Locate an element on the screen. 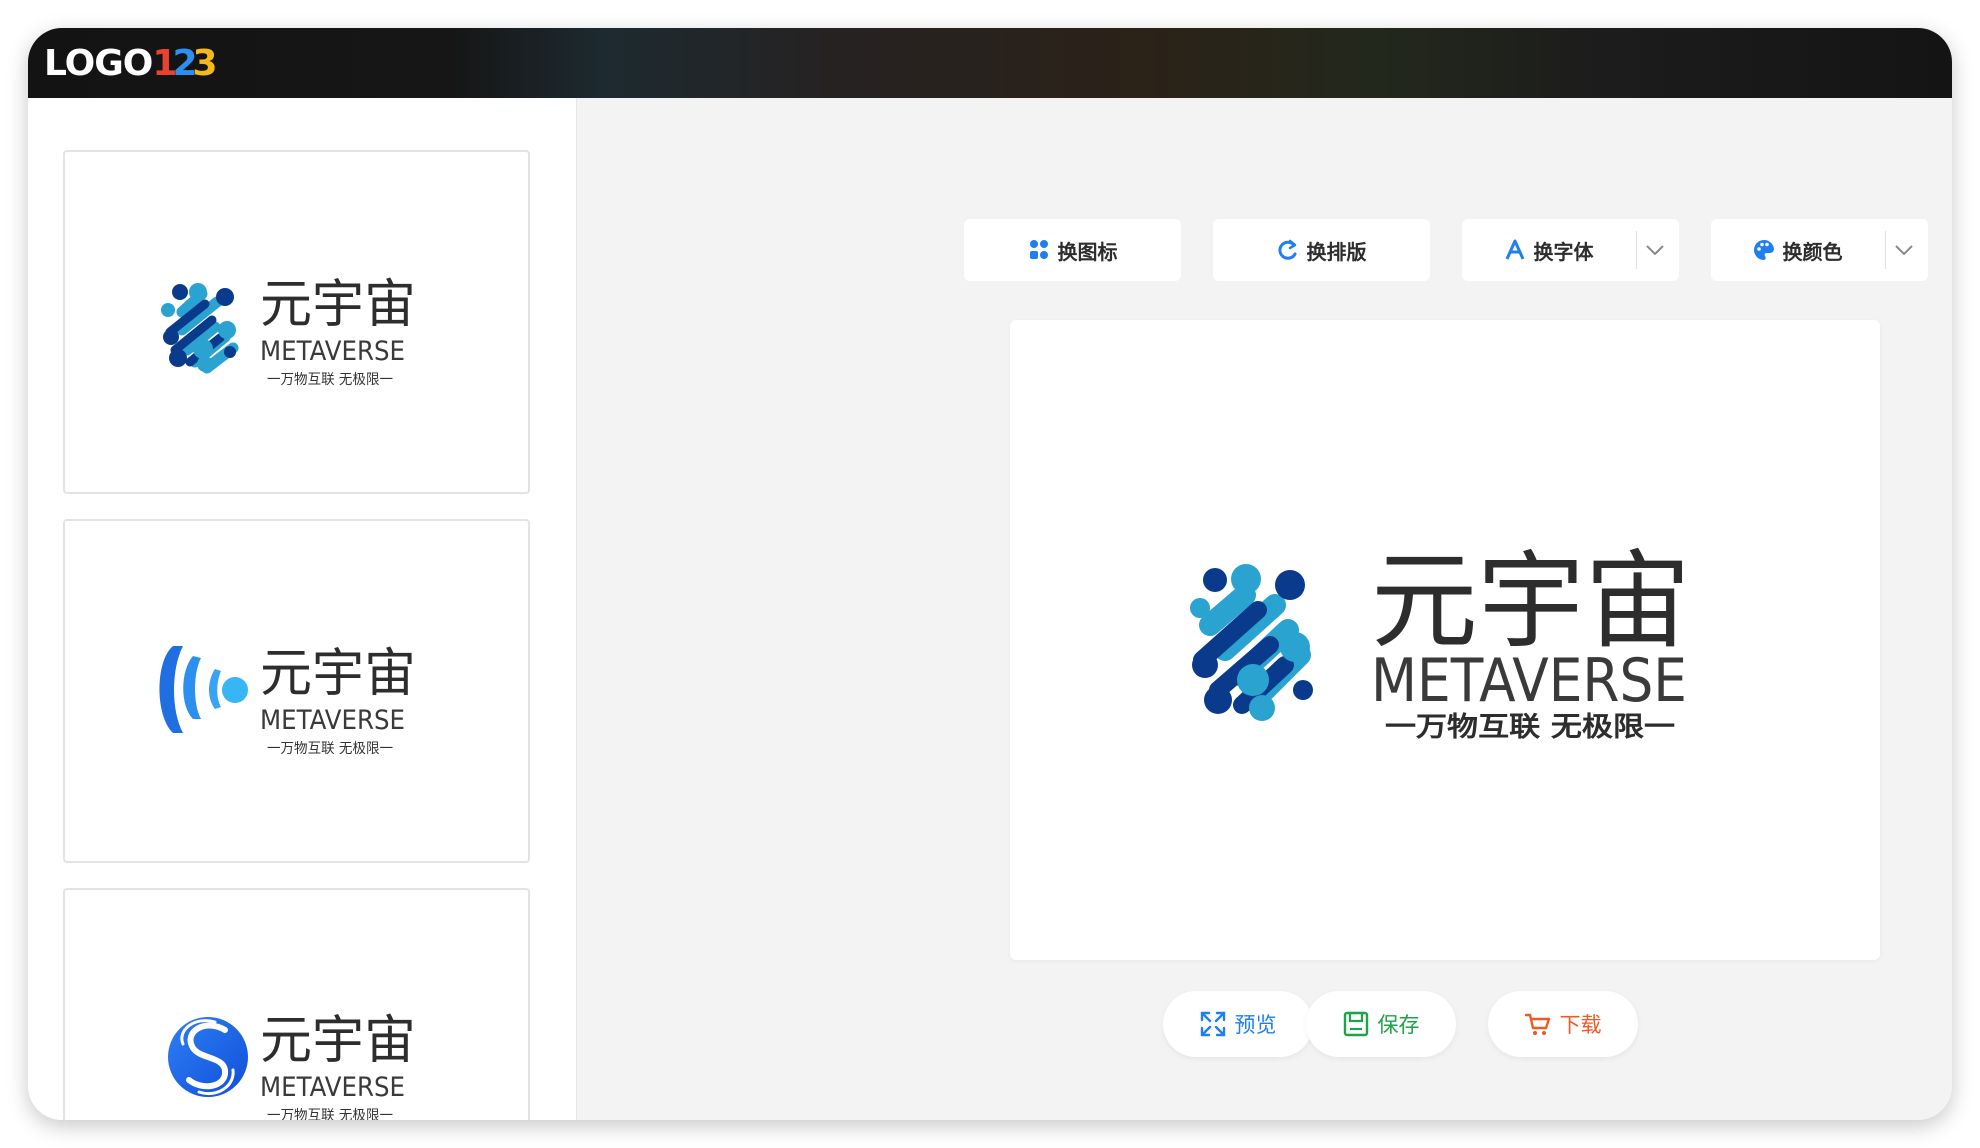 The image size is (1980, 1148). logo-slogan: 一万物互联 无极限一 is located at coordinates (1530, 727).